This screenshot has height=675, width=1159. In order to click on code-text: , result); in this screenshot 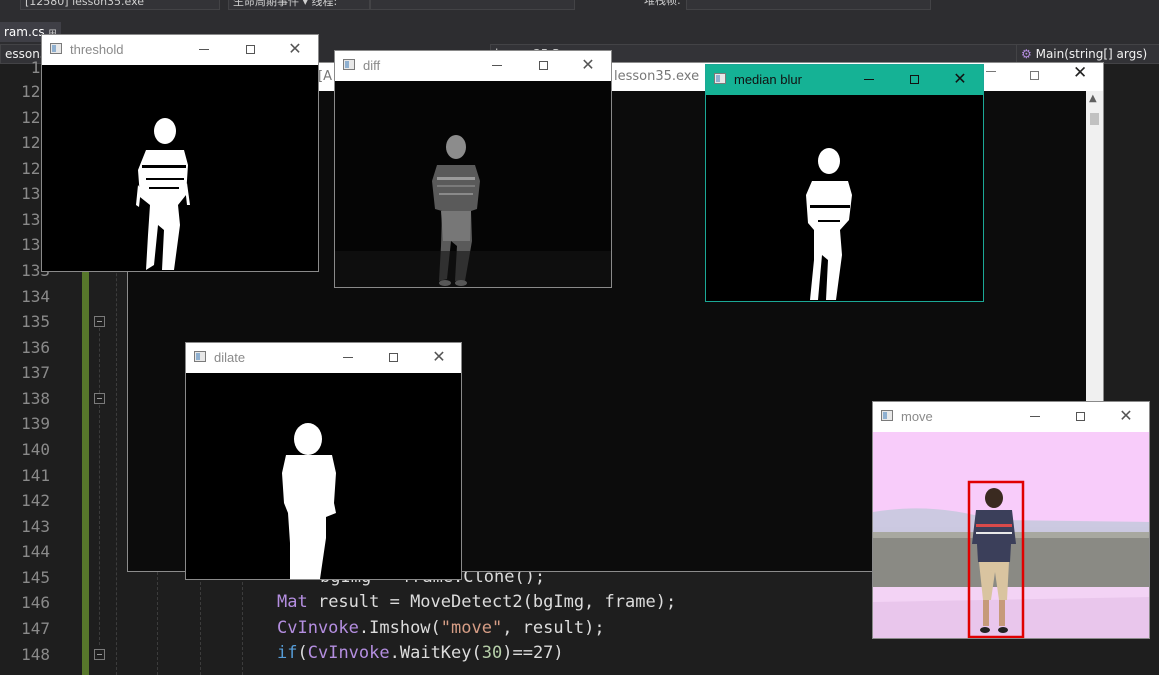, I will do `click(553, 628)`.